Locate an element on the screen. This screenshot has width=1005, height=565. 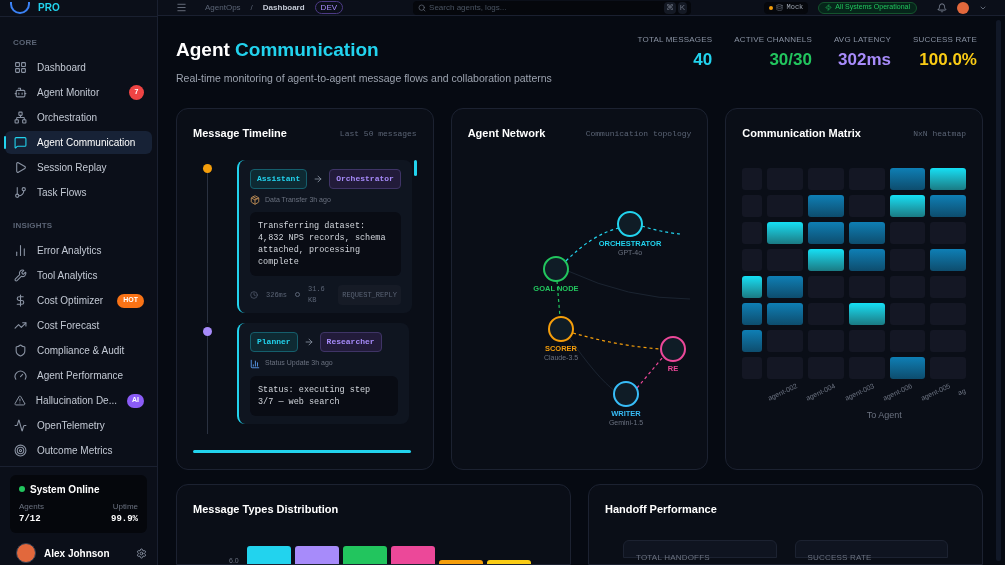
stat-value: 40 is located at coordinates (703, 60).